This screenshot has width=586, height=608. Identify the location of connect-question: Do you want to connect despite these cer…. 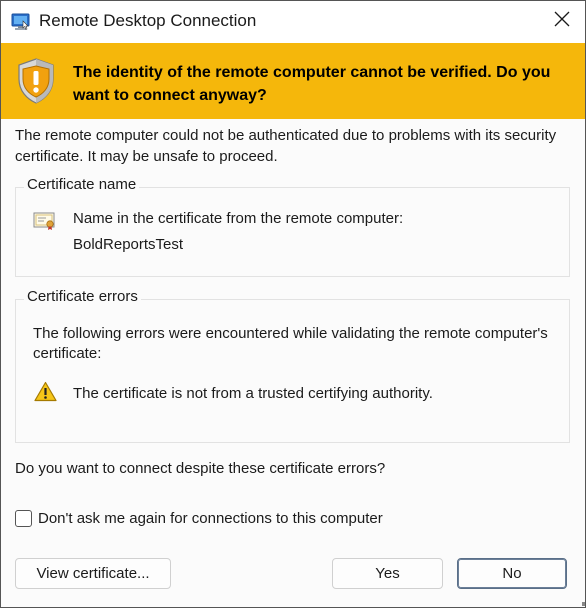
(200, 468).